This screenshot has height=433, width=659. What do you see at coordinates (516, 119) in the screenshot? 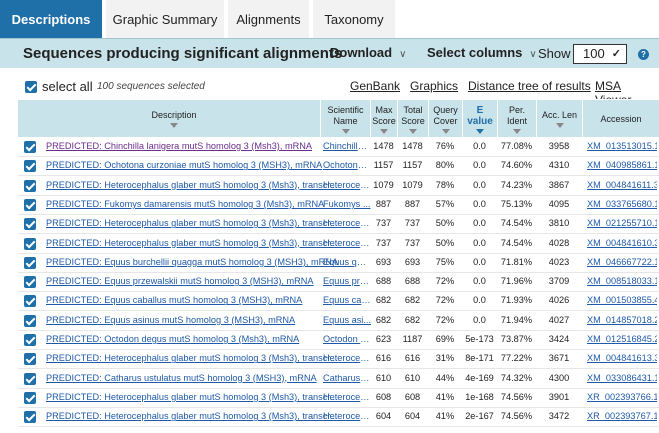
I see `col-per-ident: Per. Ident` at bounding box center [516, 119].